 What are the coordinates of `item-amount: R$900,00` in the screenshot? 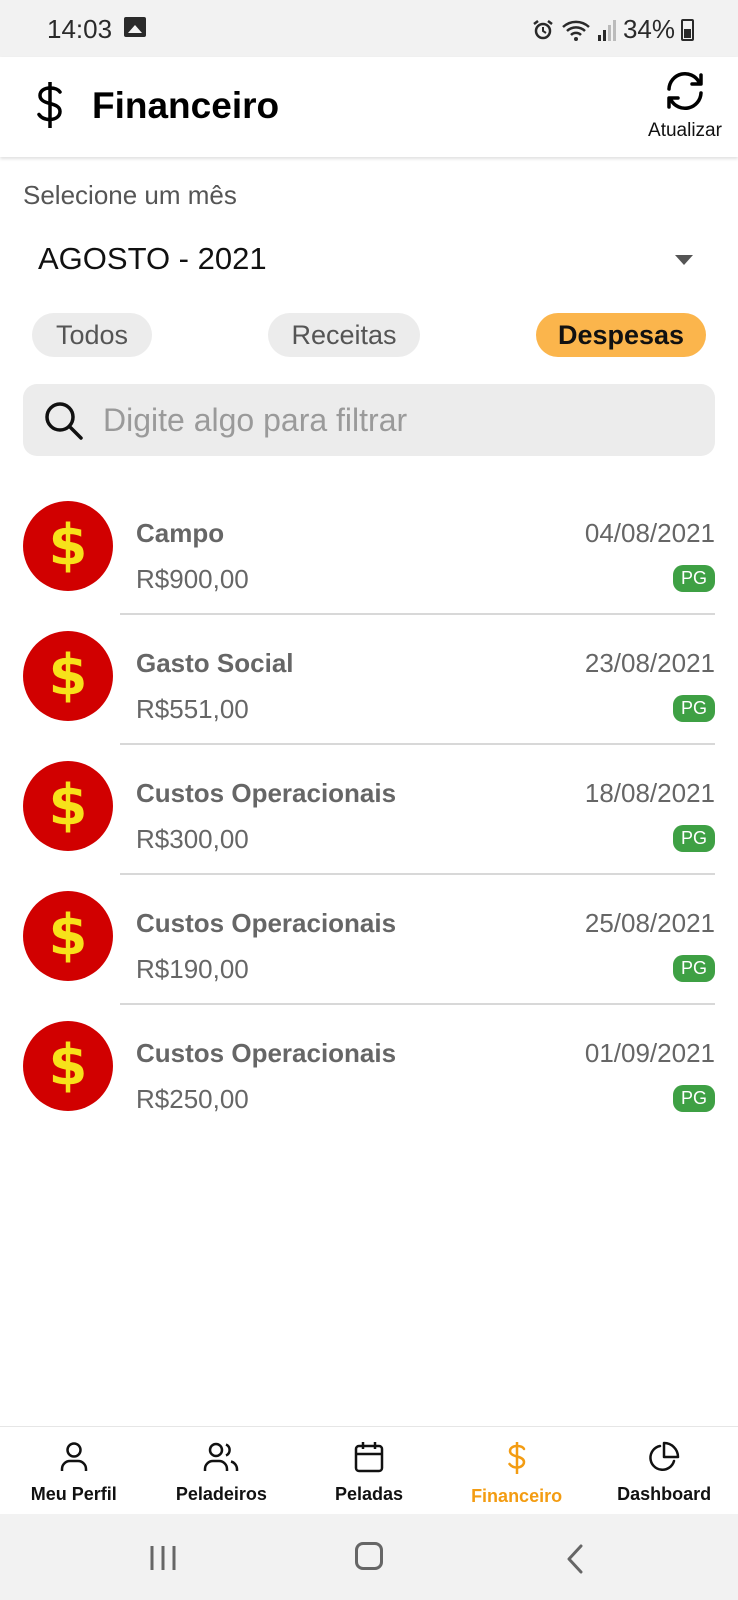 It's located at (192, 579).